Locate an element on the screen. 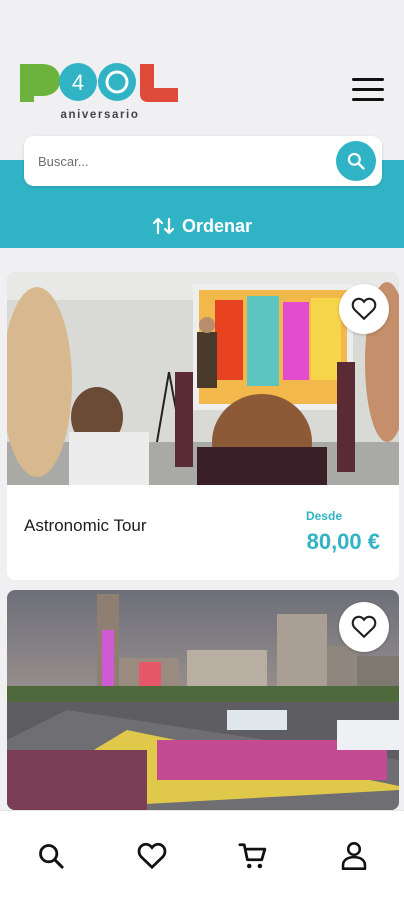  search-button is located at coordinates (356, 161).